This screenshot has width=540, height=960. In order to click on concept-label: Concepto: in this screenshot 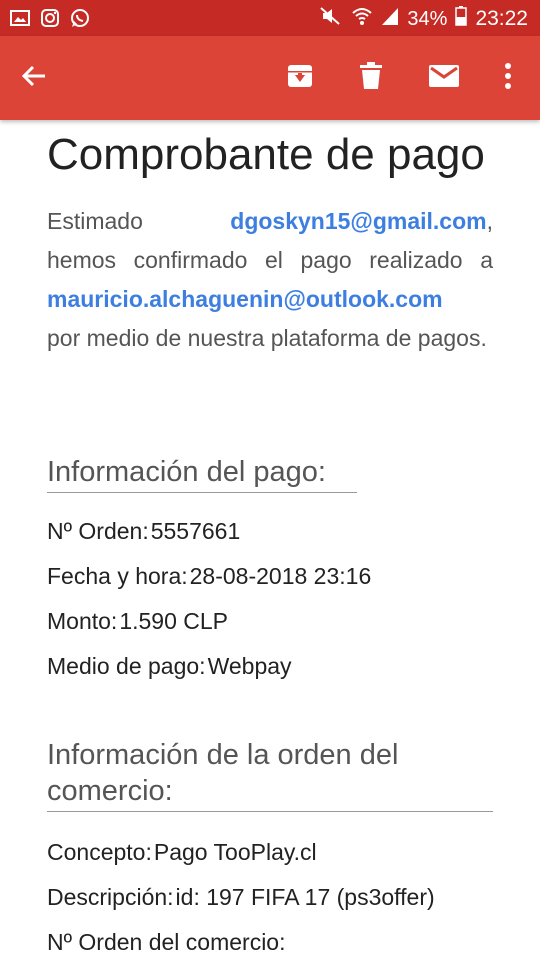, I will do `click(99, 852)`.